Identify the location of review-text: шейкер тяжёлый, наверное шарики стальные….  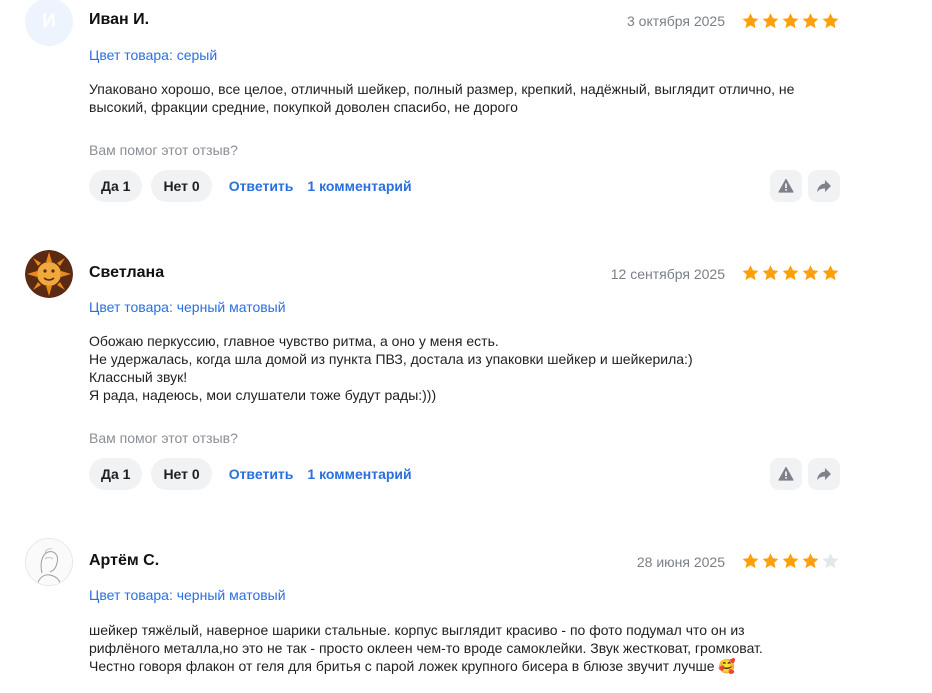
(459, 648).